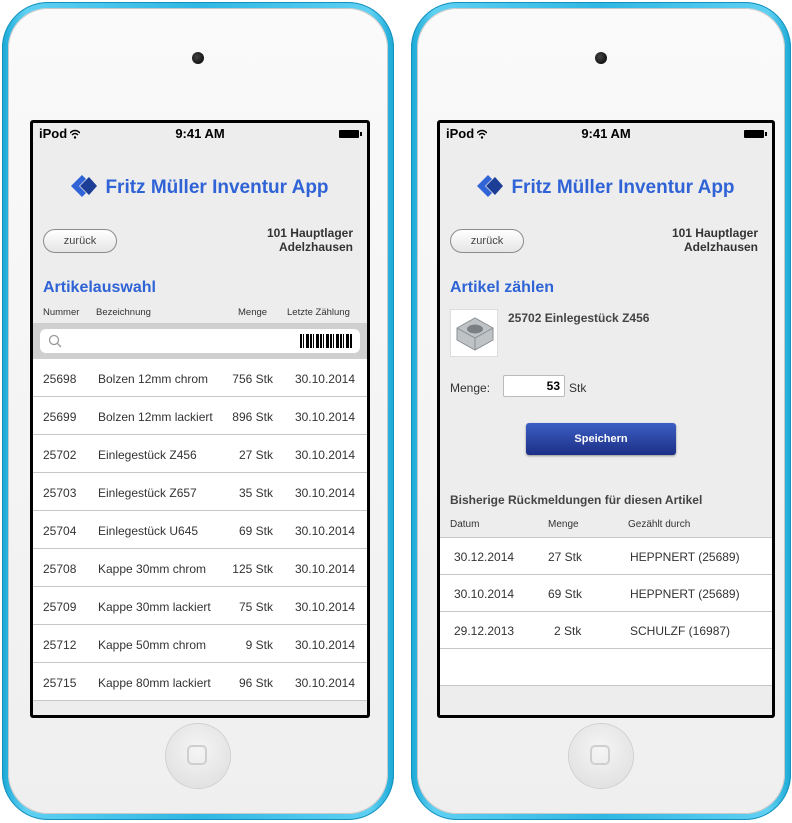 This screenshot has height=823, width=792. What do you see at coordinates (659, 524) in the screenshot?
I see `col-counted-by: Gezählt durch` at bounding box center [659, 524].